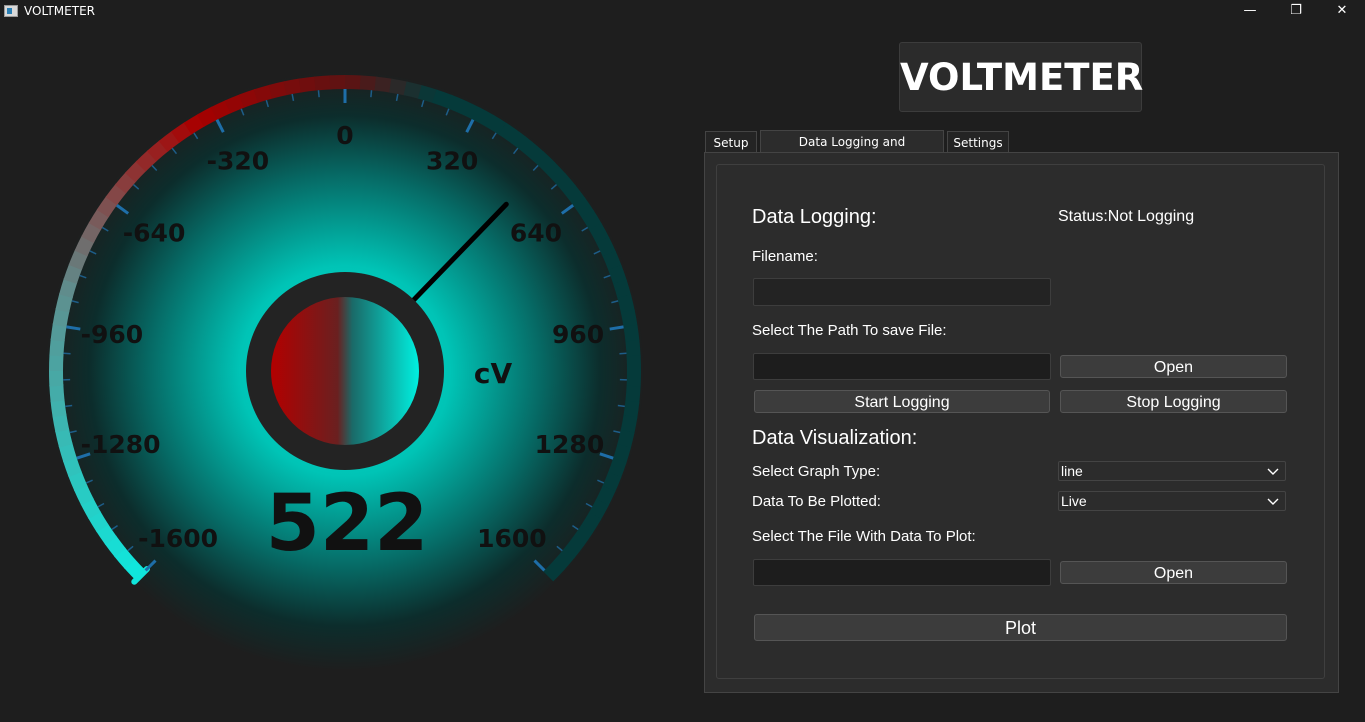  I want to click on open-path-button: Open, so click(1173, 366).